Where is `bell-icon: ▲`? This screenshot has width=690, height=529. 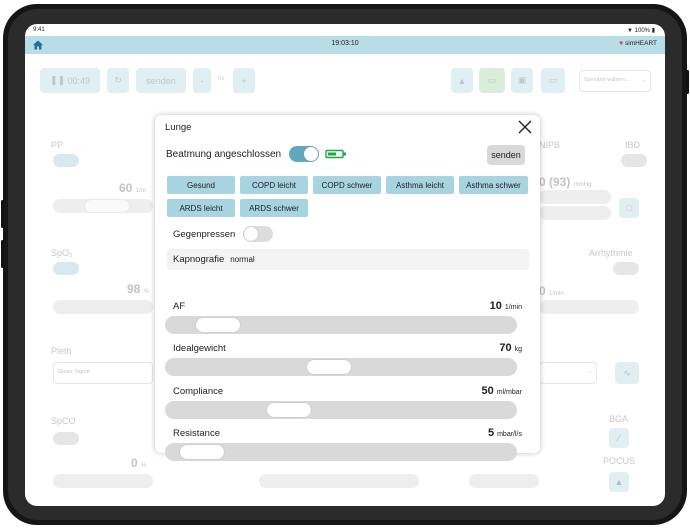
bell-icon: ▲ is located at coordinates (462, 80).